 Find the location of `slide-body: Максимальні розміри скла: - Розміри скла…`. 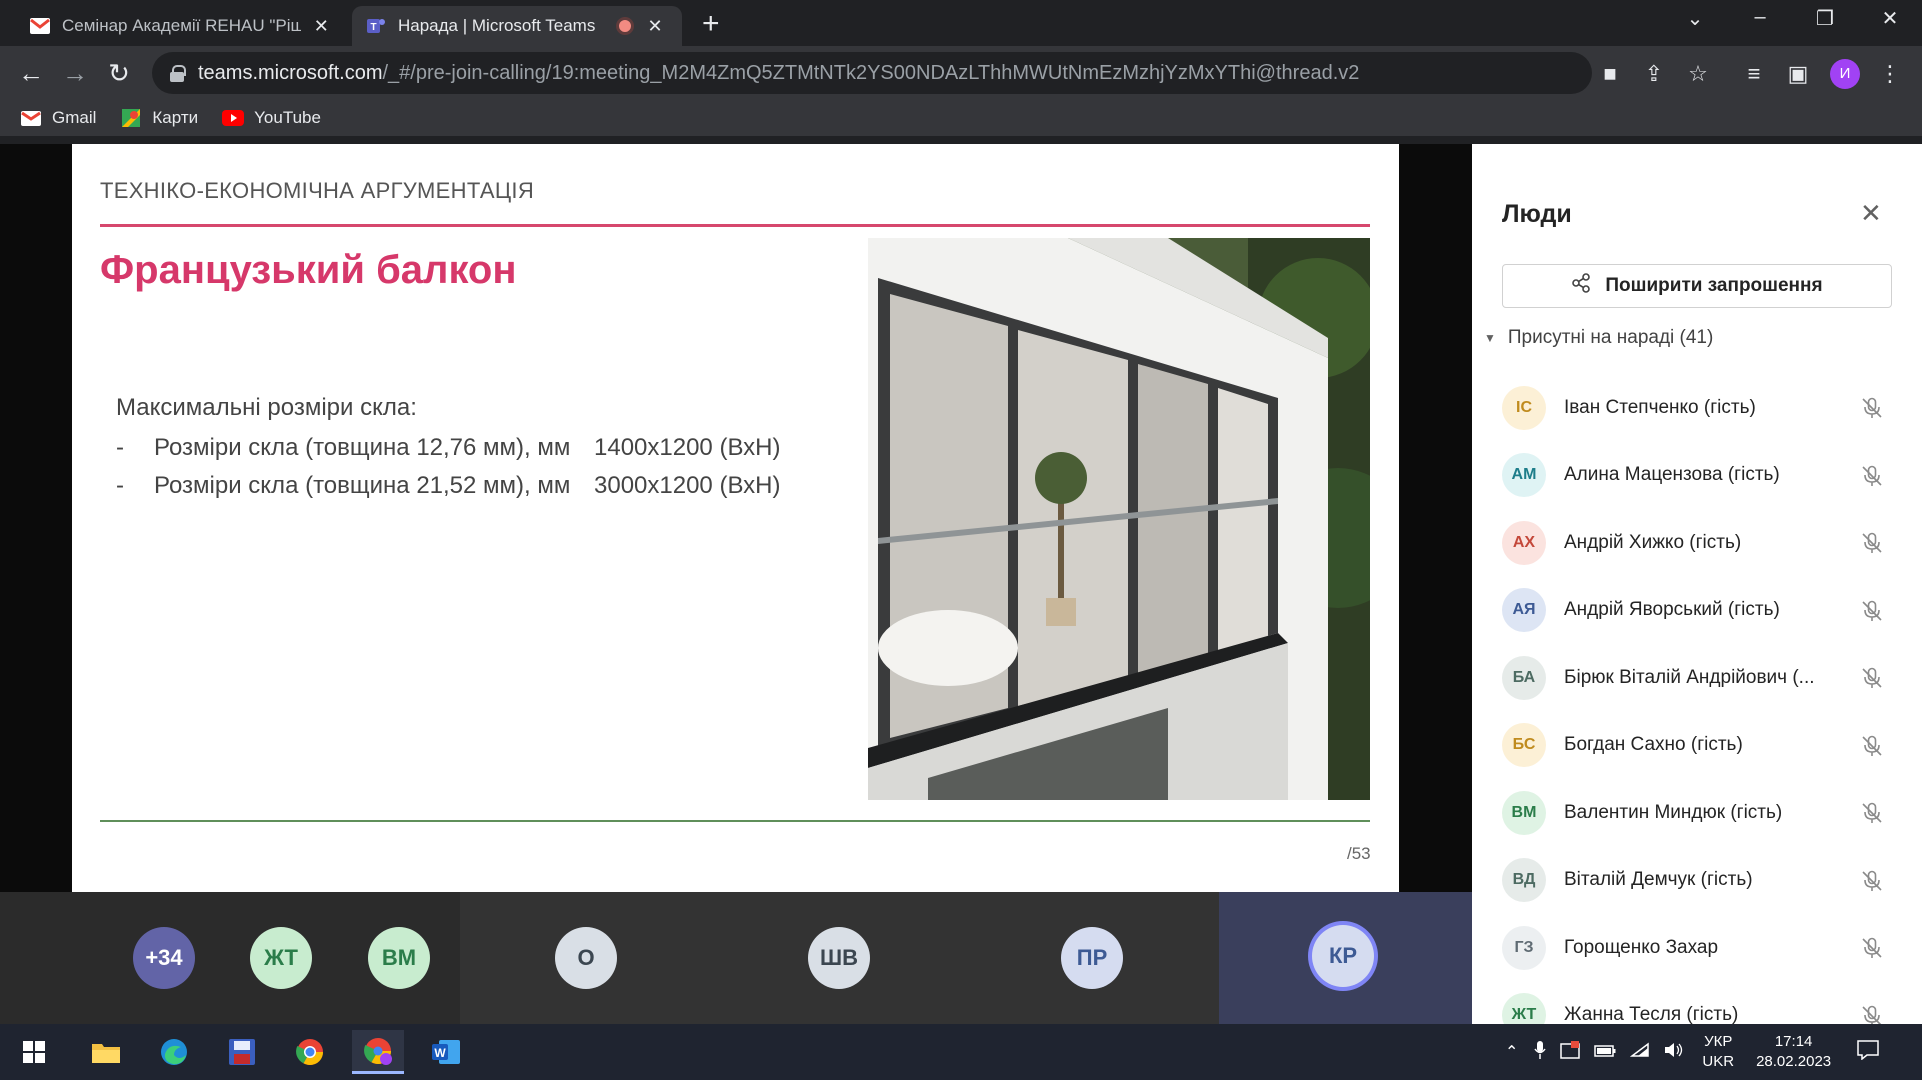

slide-body: Максимальні розміри скла: - Розміри скла… is located at coordinates (448, 452).